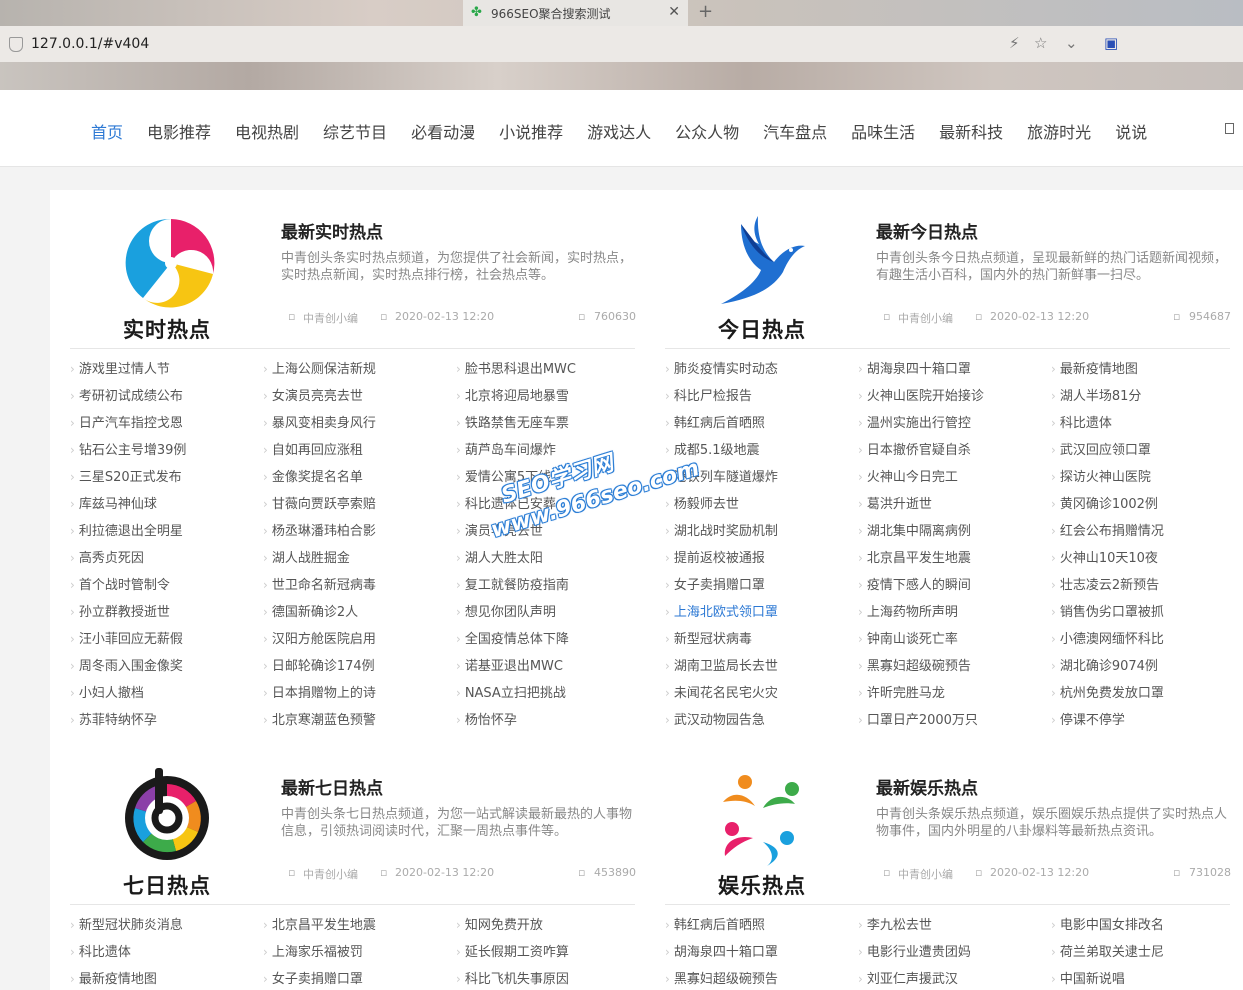 The height and width of the screenshot is (990, 1243). What do you see at coordinates (705, 11) in the screenshot?
I see `new-tab-icon: +` at bounding box center [705, 11].